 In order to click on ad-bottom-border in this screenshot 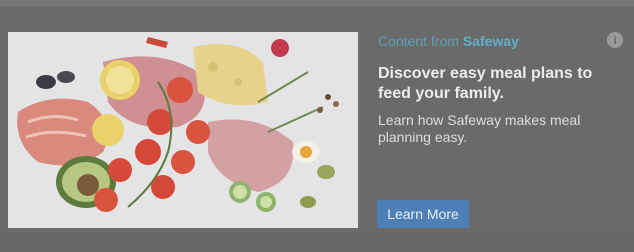, I will do `click(317, 242)`.